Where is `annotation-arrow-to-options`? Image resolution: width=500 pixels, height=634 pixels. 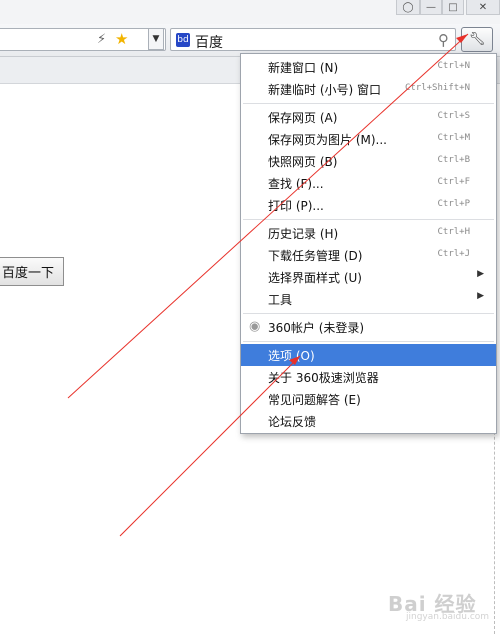
annotation-arrow-to-options is located at coordinates (210, 446).